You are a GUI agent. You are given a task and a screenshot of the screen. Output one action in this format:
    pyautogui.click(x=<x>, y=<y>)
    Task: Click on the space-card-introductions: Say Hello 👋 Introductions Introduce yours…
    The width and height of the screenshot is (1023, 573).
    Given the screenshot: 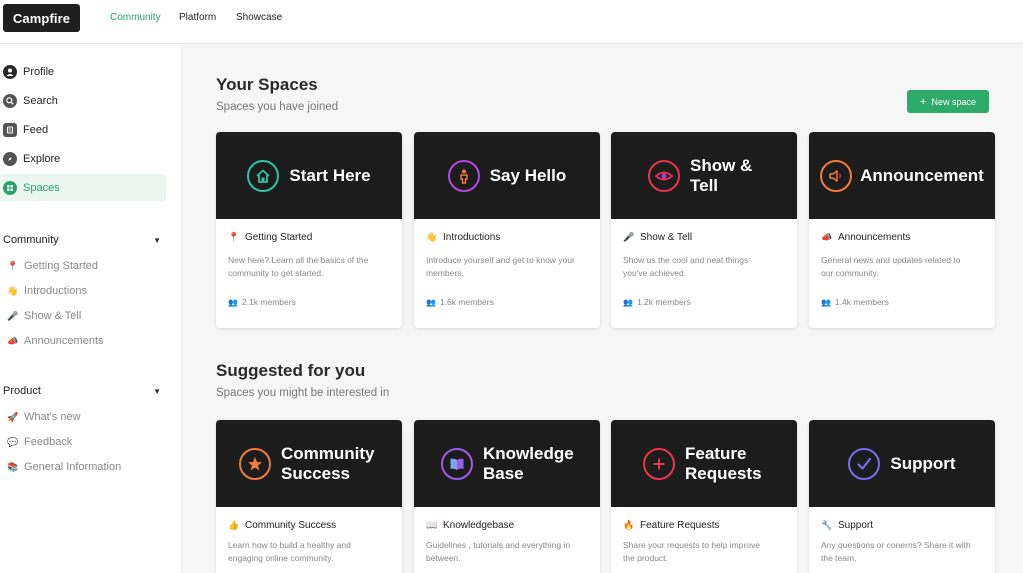 What is the action you would take?
    pyautogui.click(x=507, y=230)
    